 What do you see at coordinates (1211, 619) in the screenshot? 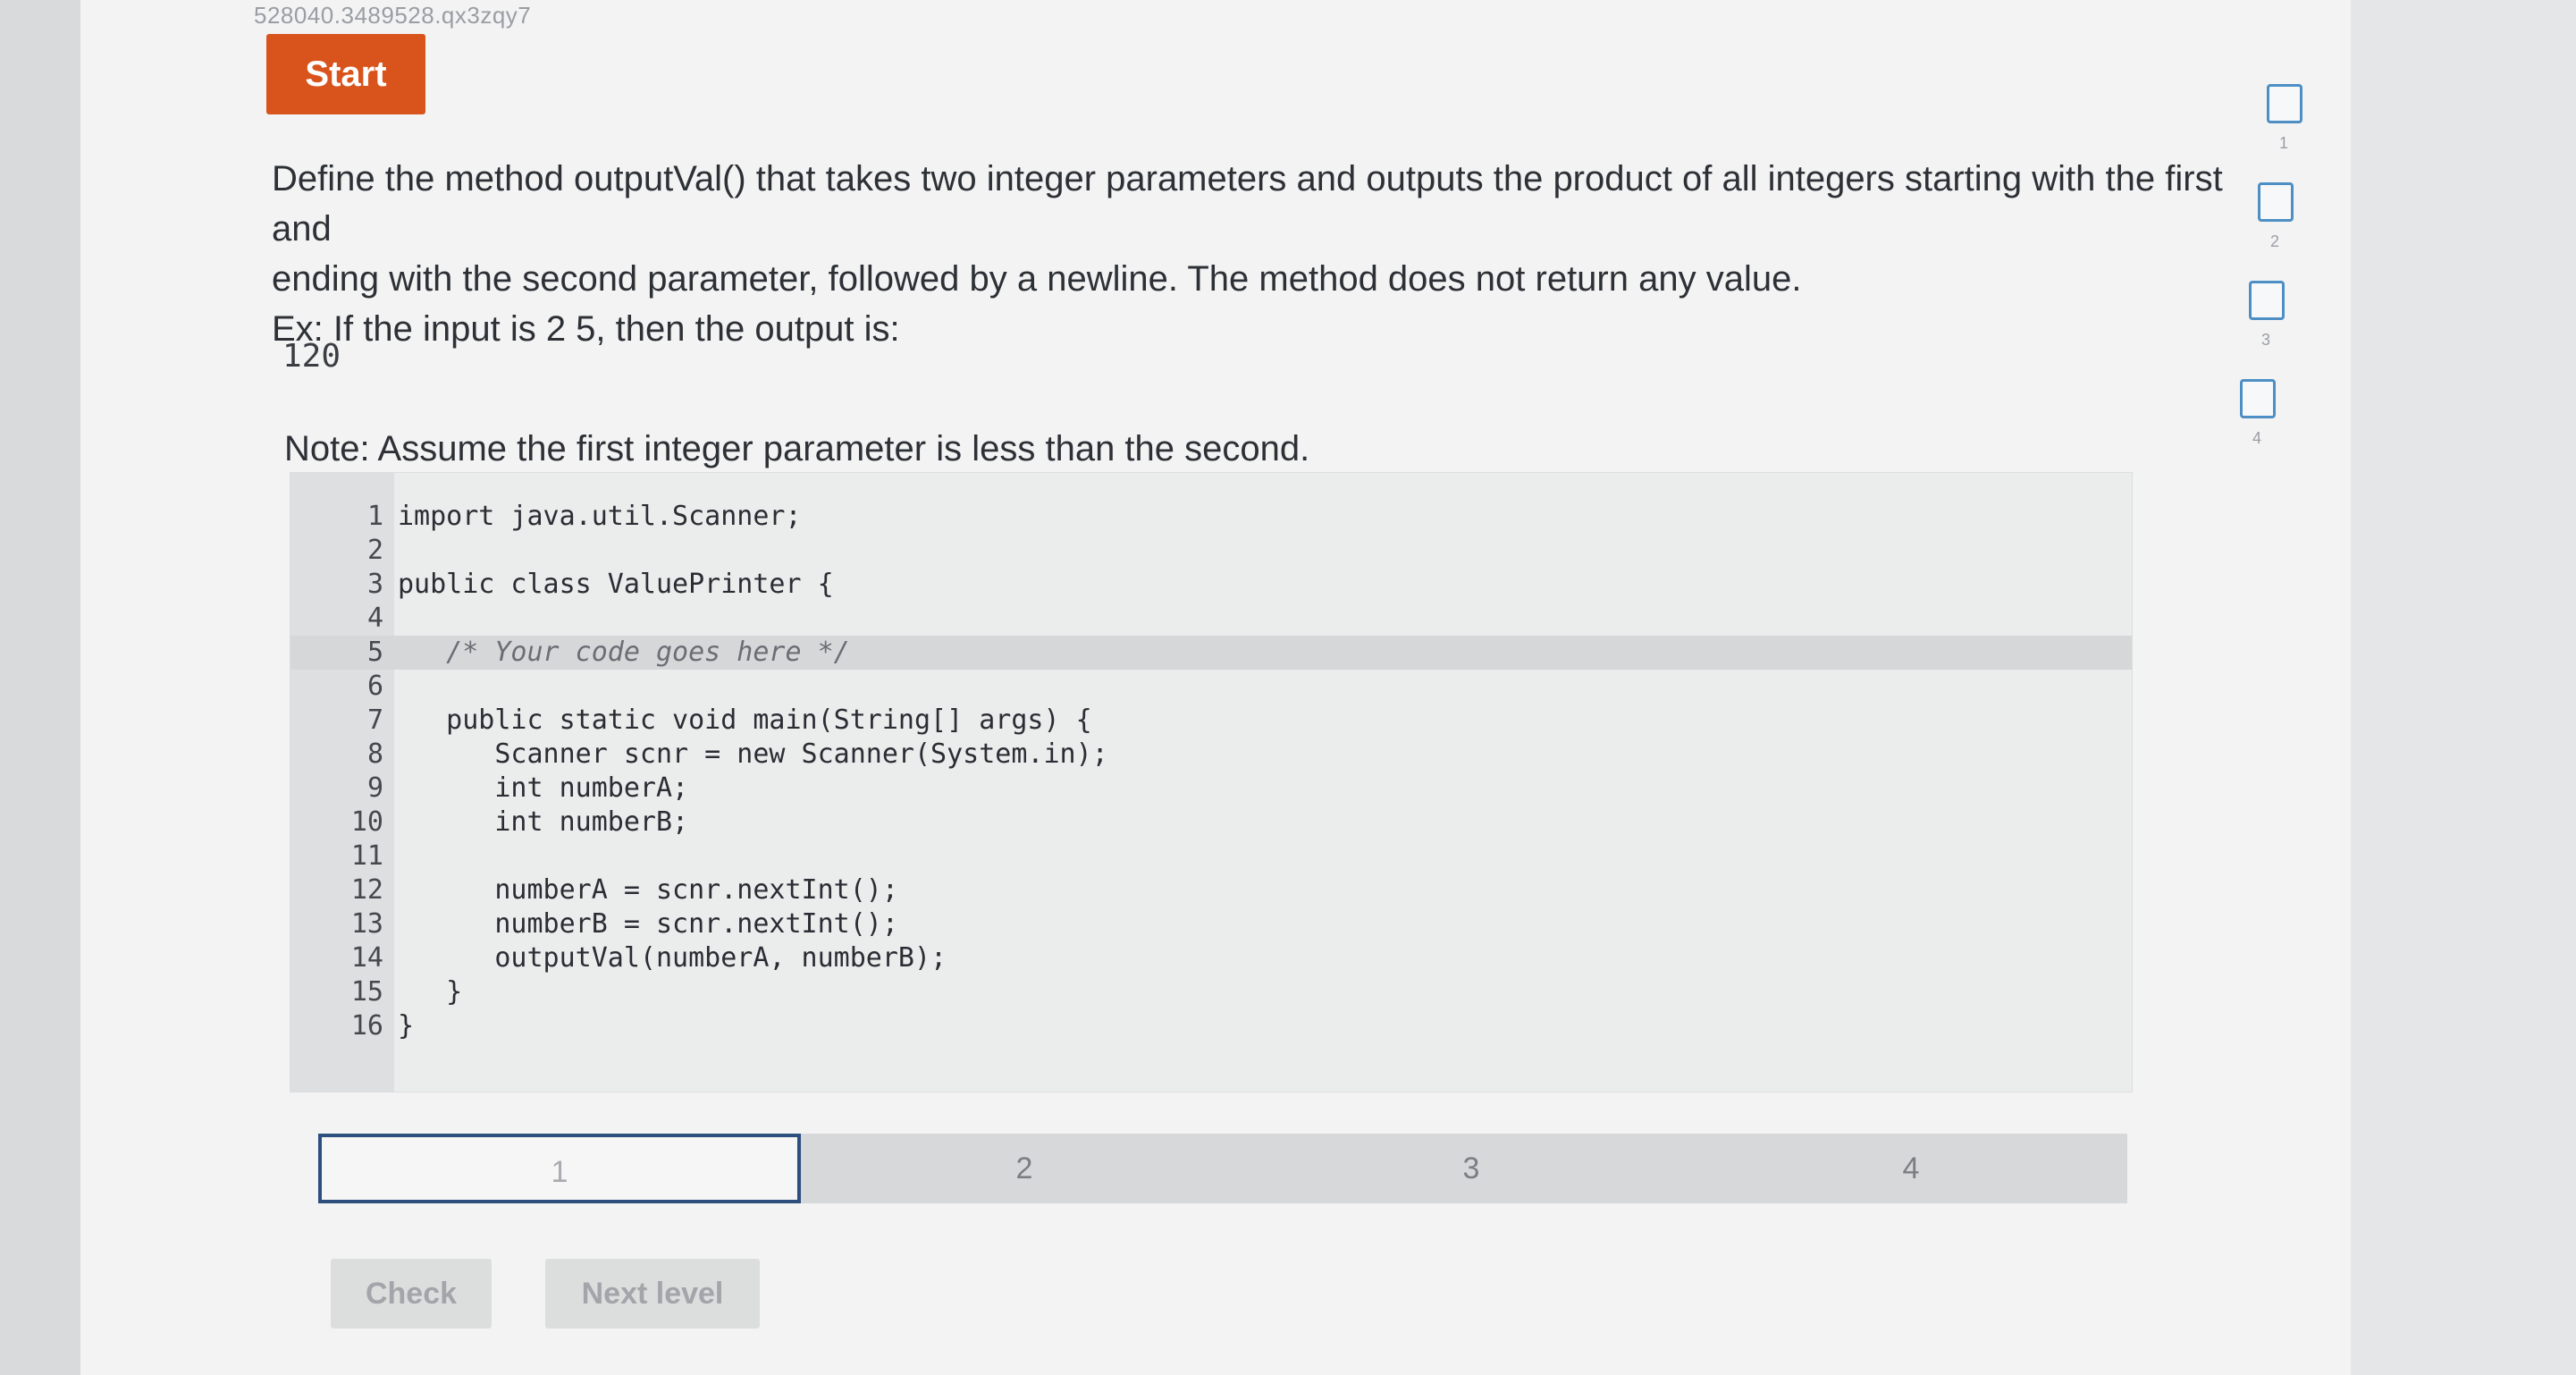
I see `code-line-4: 4` at bounding box center [1211, 619].